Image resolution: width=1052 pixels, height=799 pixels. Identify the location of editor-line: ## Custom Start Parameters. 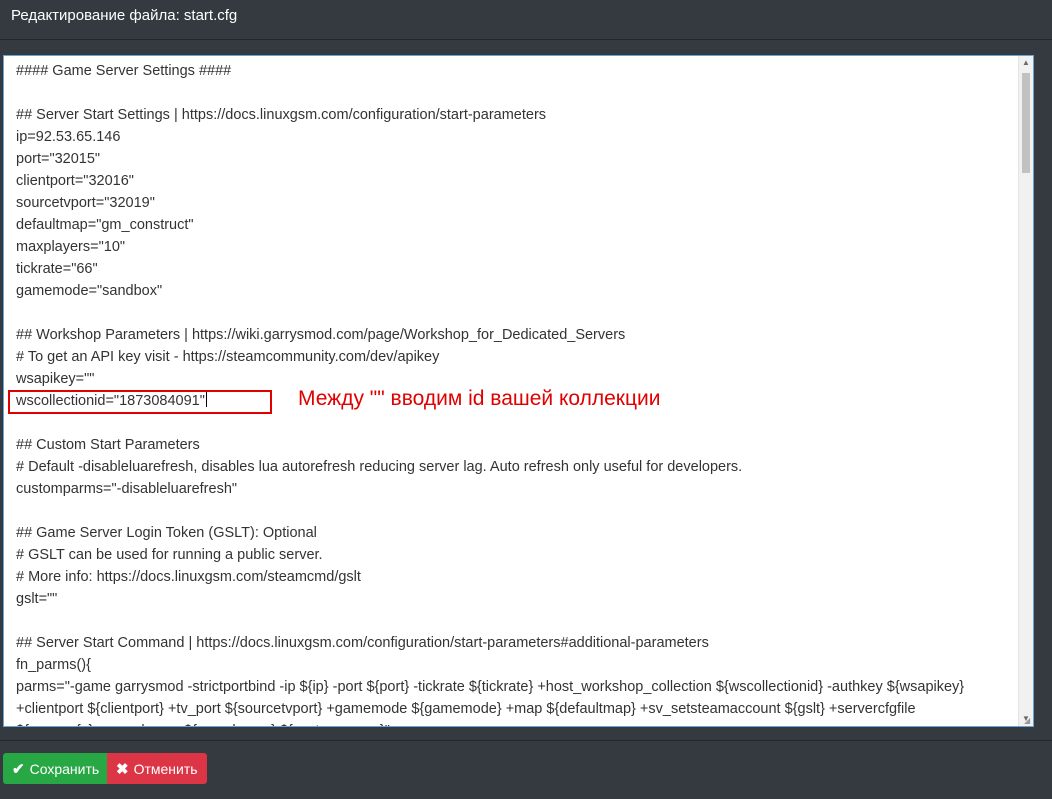
(108, 445).